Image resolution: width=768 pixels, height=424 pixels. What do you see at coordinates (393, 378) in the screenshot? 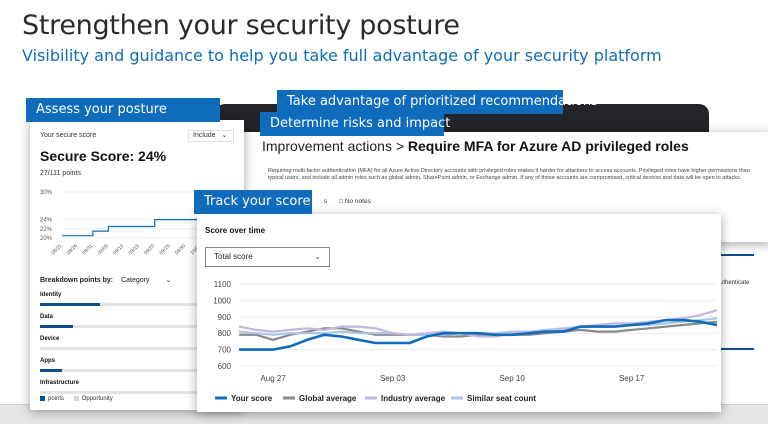
I see `x-tick-label: Sep 03` at bounding box center [393, 378].